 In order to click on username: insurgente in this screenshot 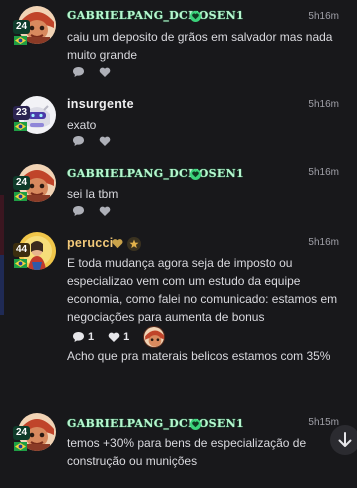, I will do `click(100, 104)`.